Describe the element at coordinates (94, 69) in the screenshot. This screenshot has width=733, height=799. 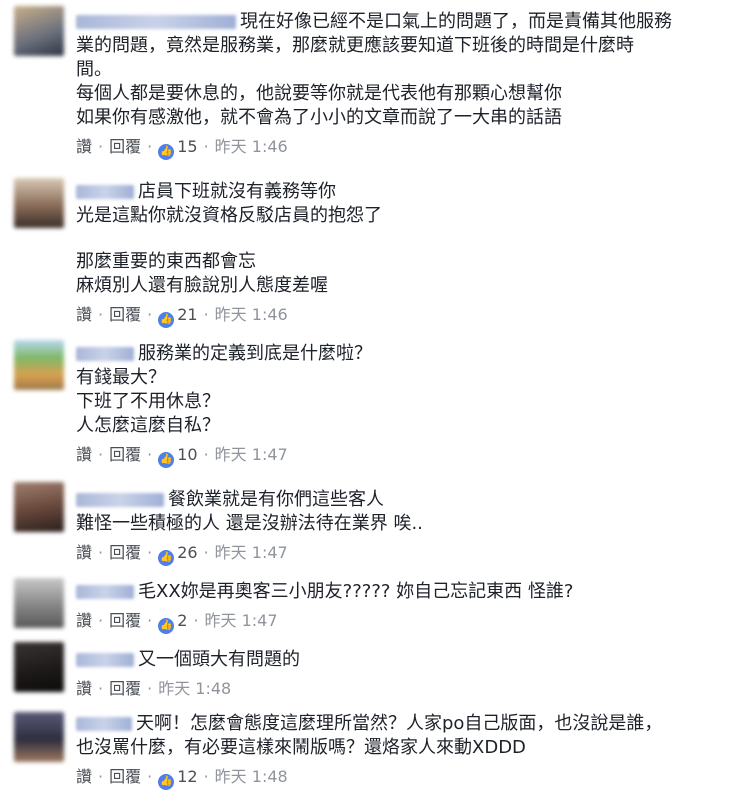
I see `comment-text-line: 間。` at that location.